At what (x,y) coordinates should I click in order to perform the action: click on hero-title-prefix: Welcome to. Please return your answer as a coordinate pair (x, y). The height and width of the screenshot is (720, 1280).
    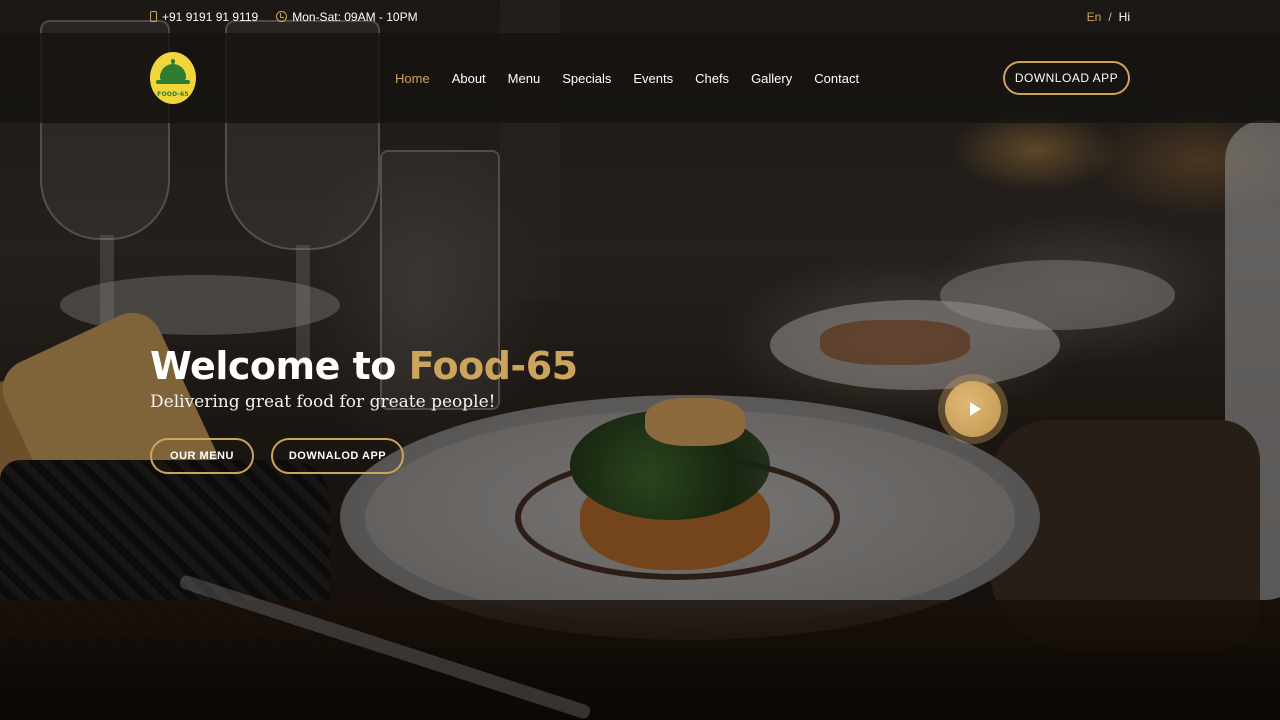
    Looking at the image, I should click on (279, 366).